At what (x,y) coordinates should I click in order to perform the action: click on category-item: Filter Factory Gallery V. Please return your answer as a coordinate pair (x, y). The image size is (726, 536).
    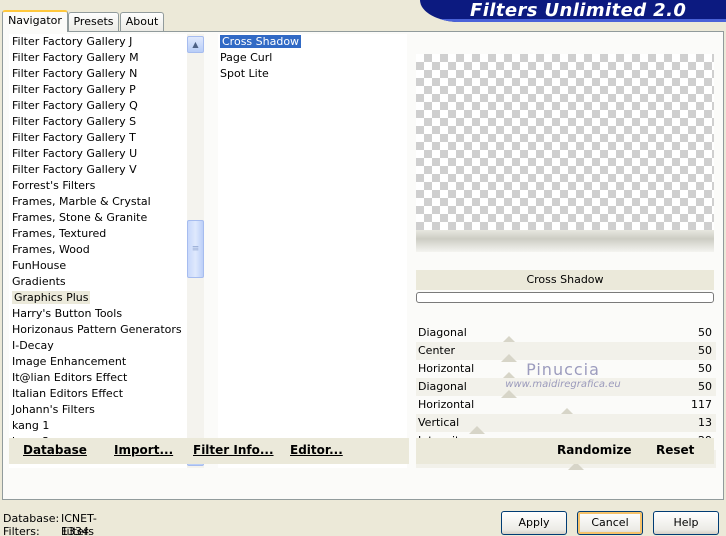
    Looking at the image, I should click on (98, 170).